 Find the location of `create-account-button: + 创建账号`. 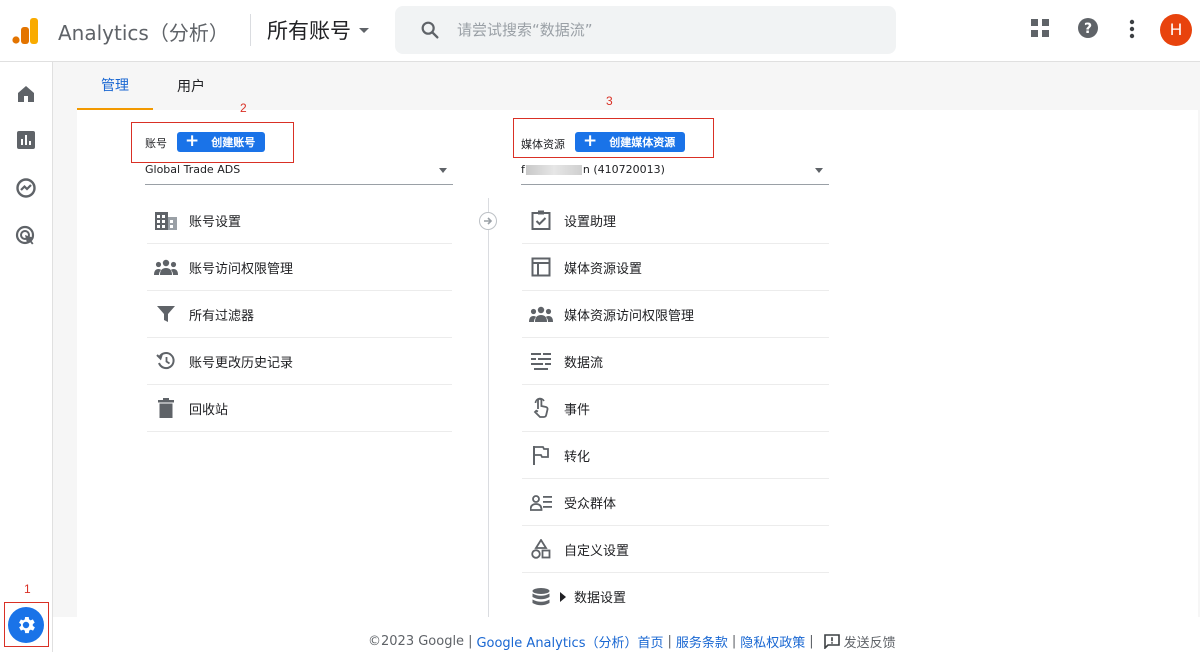

create-account-button: + 创建账号 is located at coordinates (221, 141).